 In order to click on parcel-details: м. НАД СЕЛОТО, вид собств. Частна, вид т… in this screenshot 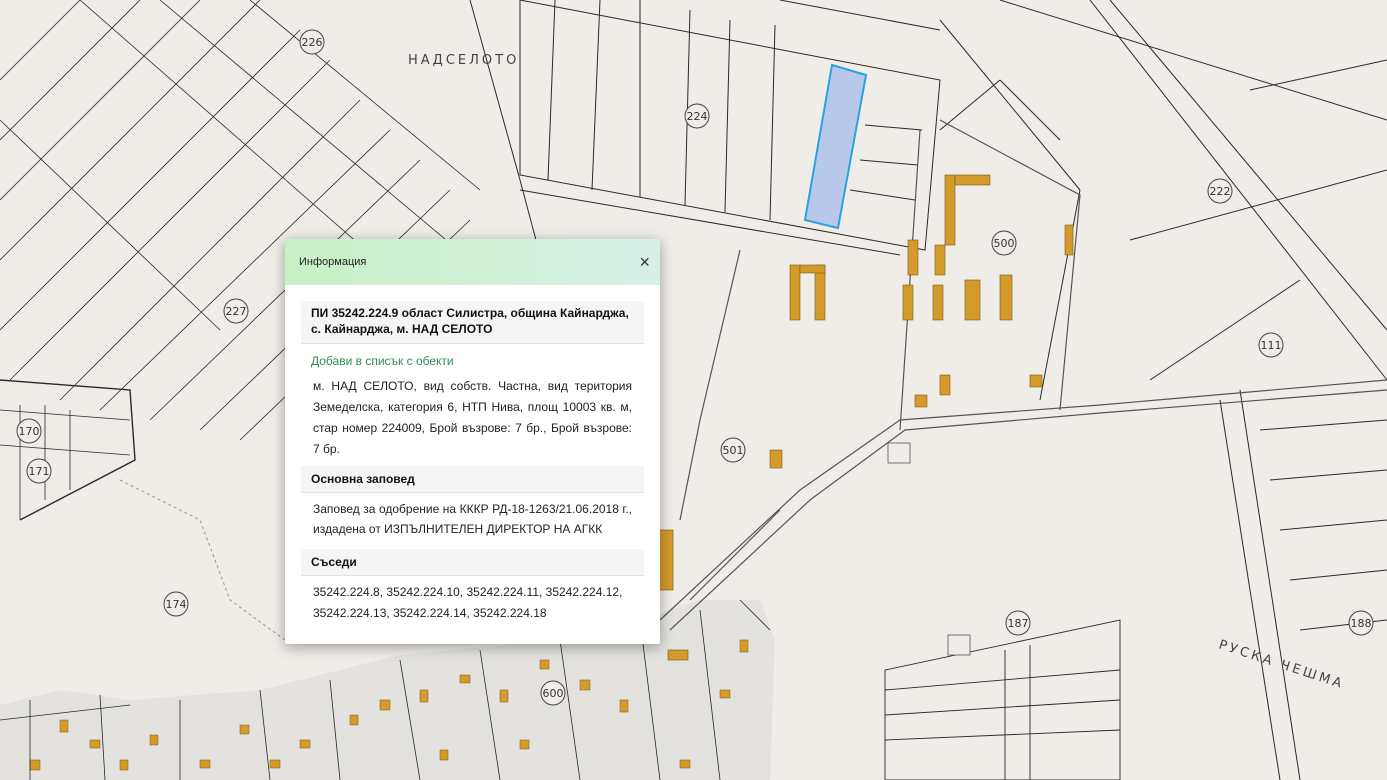, I will do `click(472, 417)`.